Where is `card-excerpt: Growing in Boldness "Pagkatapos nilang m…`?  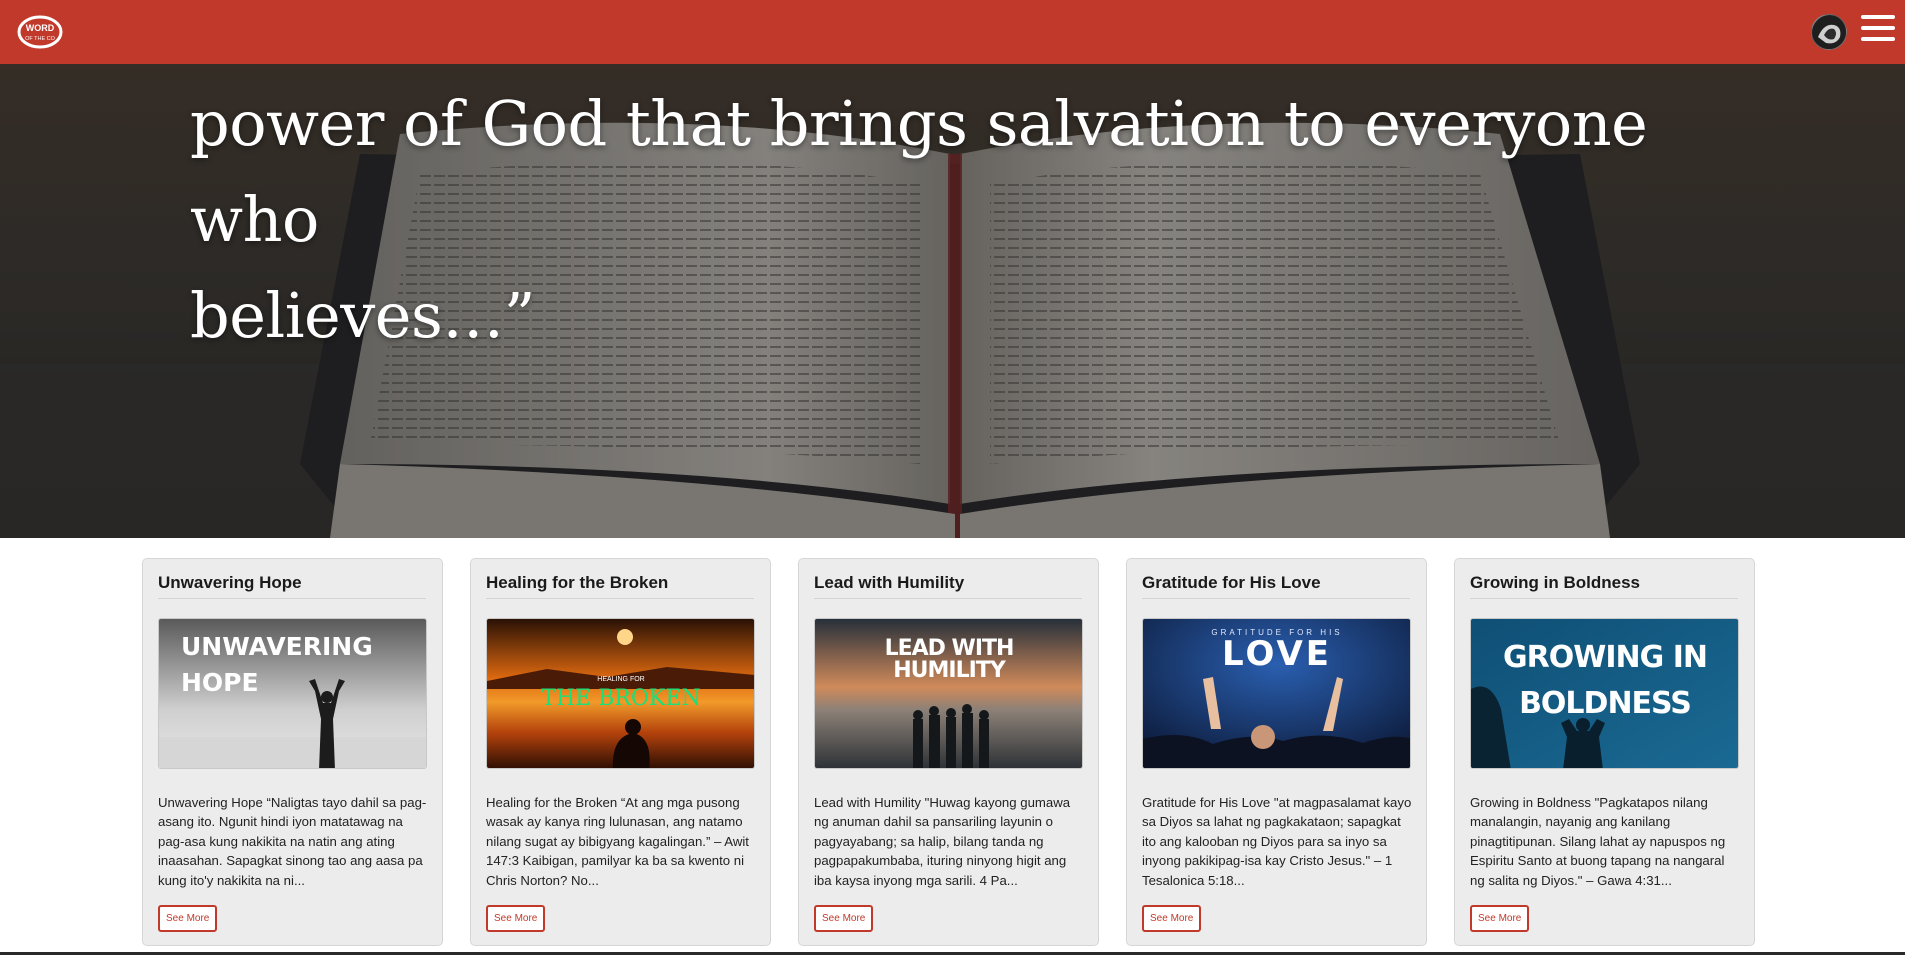 card-excerpt: Growing in Boldness "Pagkatapos nilang m… is located at coordinates (1598, 841).